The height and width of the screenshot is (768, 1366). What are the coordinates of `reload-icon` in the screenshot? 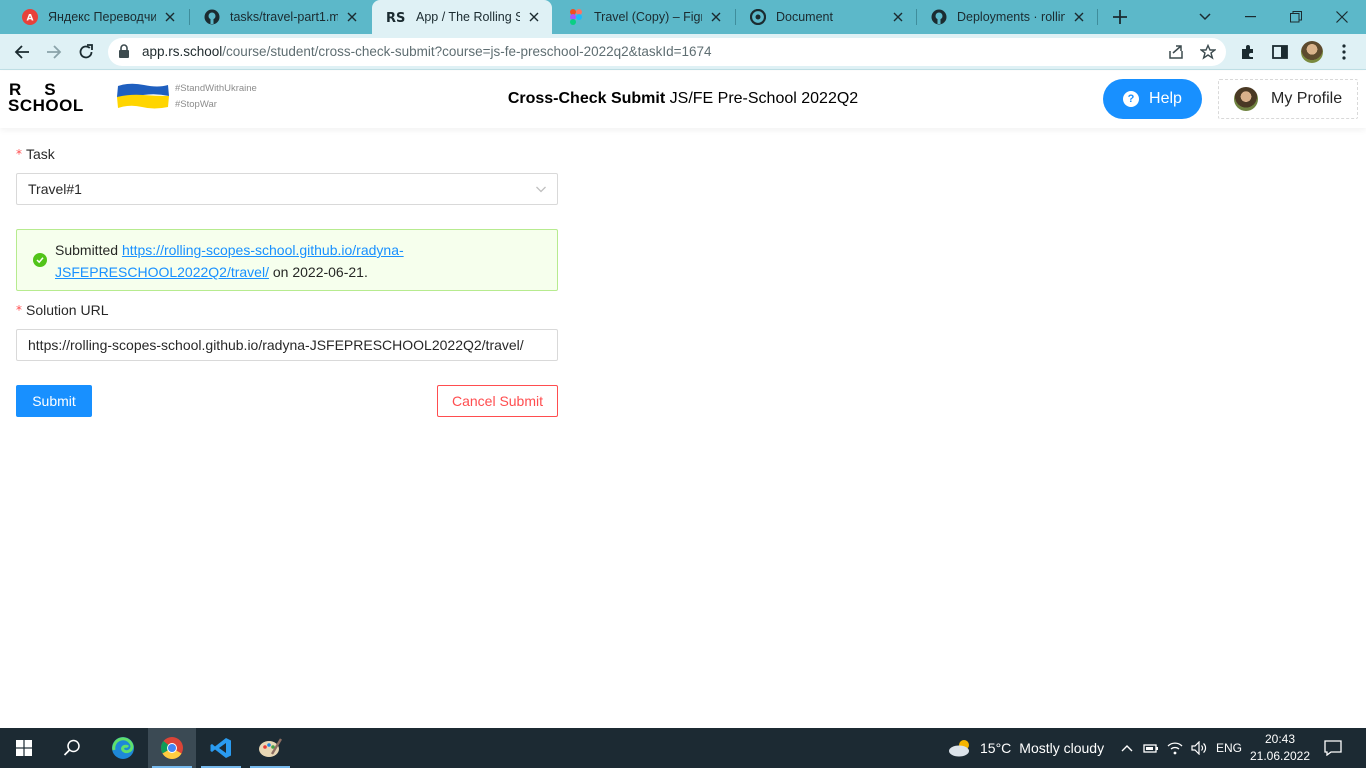 It's located at (86, 51).